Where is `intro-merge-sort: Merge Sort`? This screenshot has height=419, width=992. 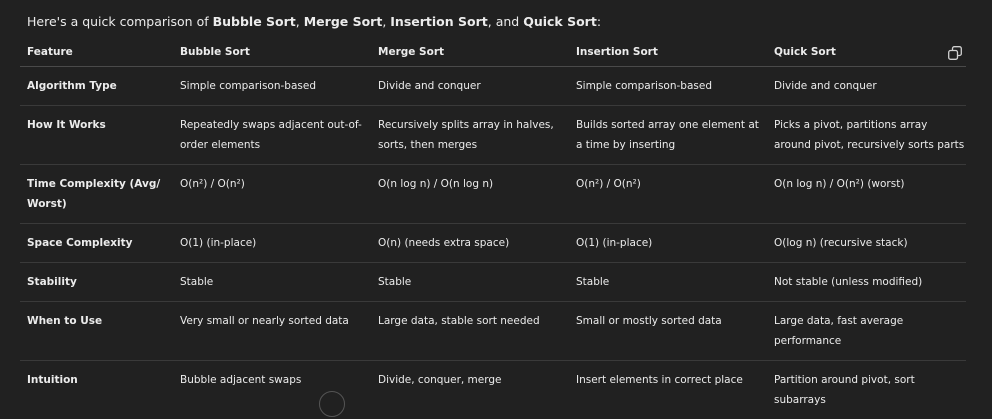
intro-merge-sort: Merge Sort is located at coordinates (343, 21).